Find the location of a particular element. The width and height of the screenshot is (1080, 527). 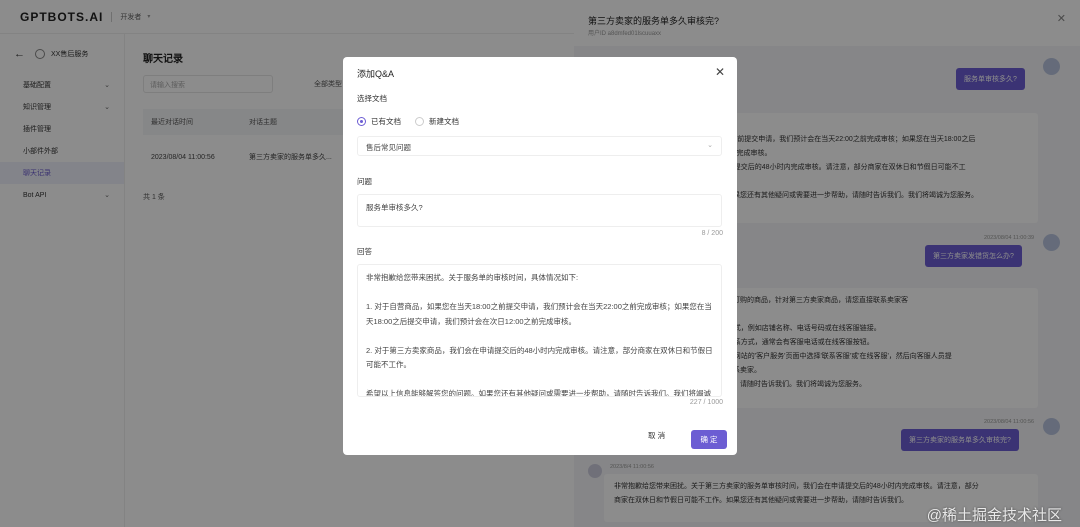

cancel-button: 取 消 is located at coordinates (656, 435).